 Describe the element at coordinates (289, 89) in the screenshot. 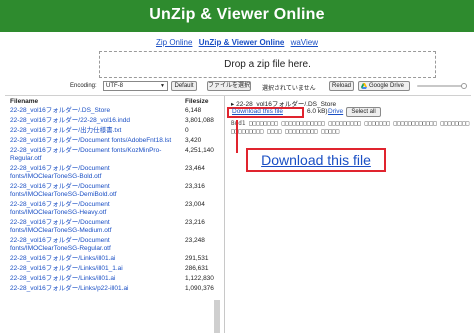

I see `no-file-text: 選択されていません` at that location.